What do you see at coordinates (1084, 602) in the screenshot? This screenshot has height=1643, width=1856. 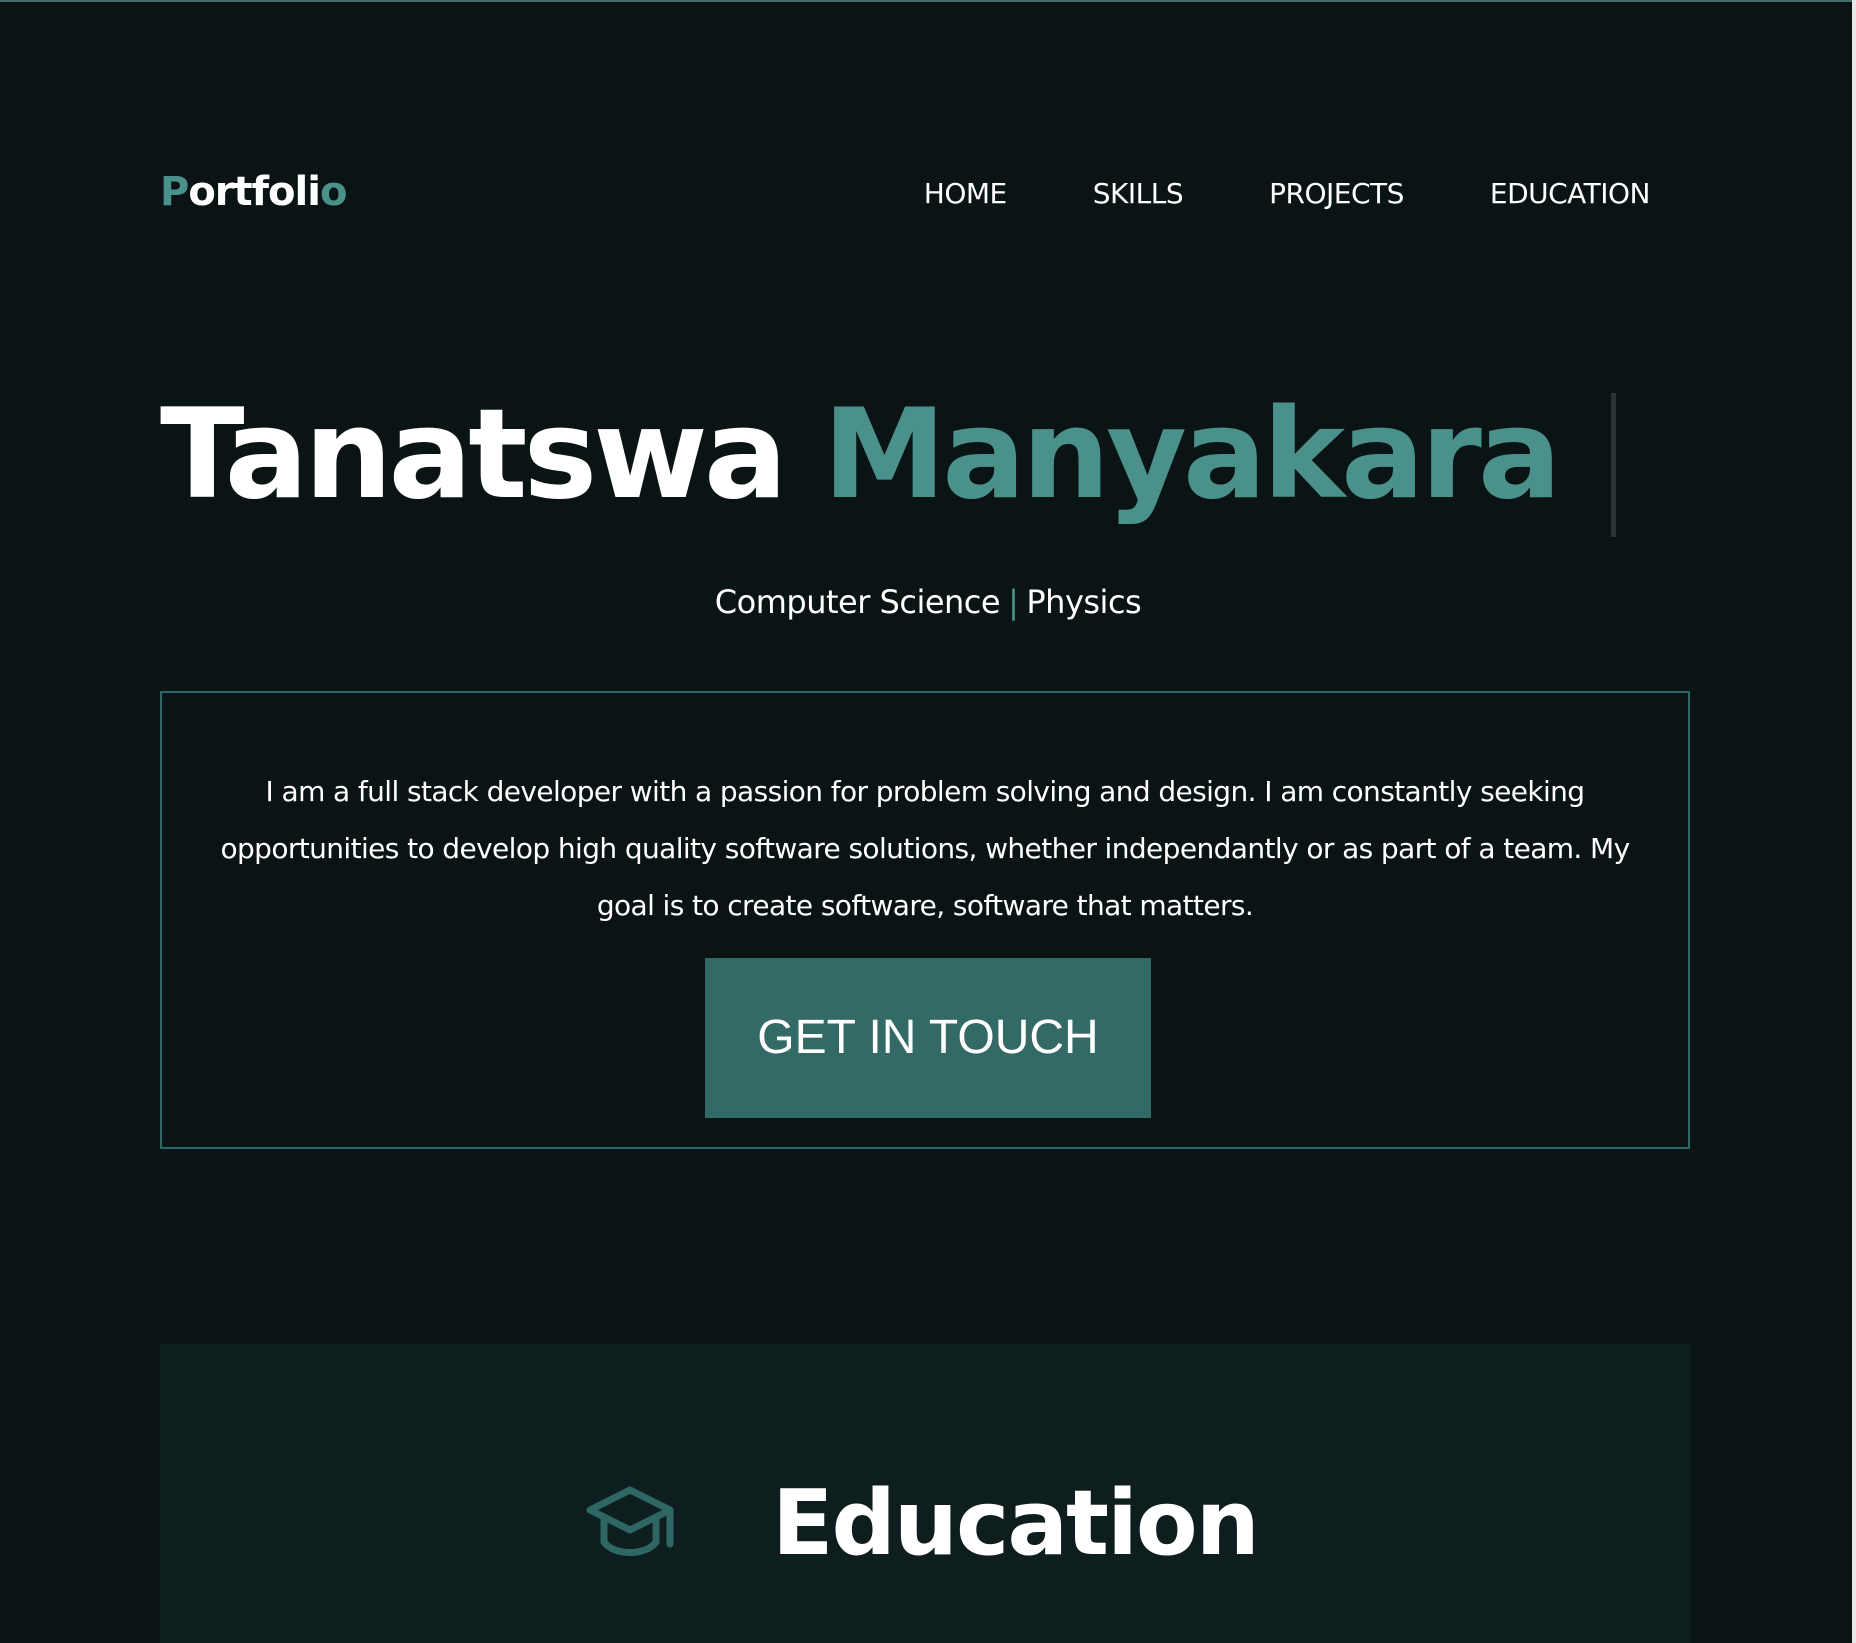 I see `subtitle-physics: Physics` at bounding box center [1084, 602].